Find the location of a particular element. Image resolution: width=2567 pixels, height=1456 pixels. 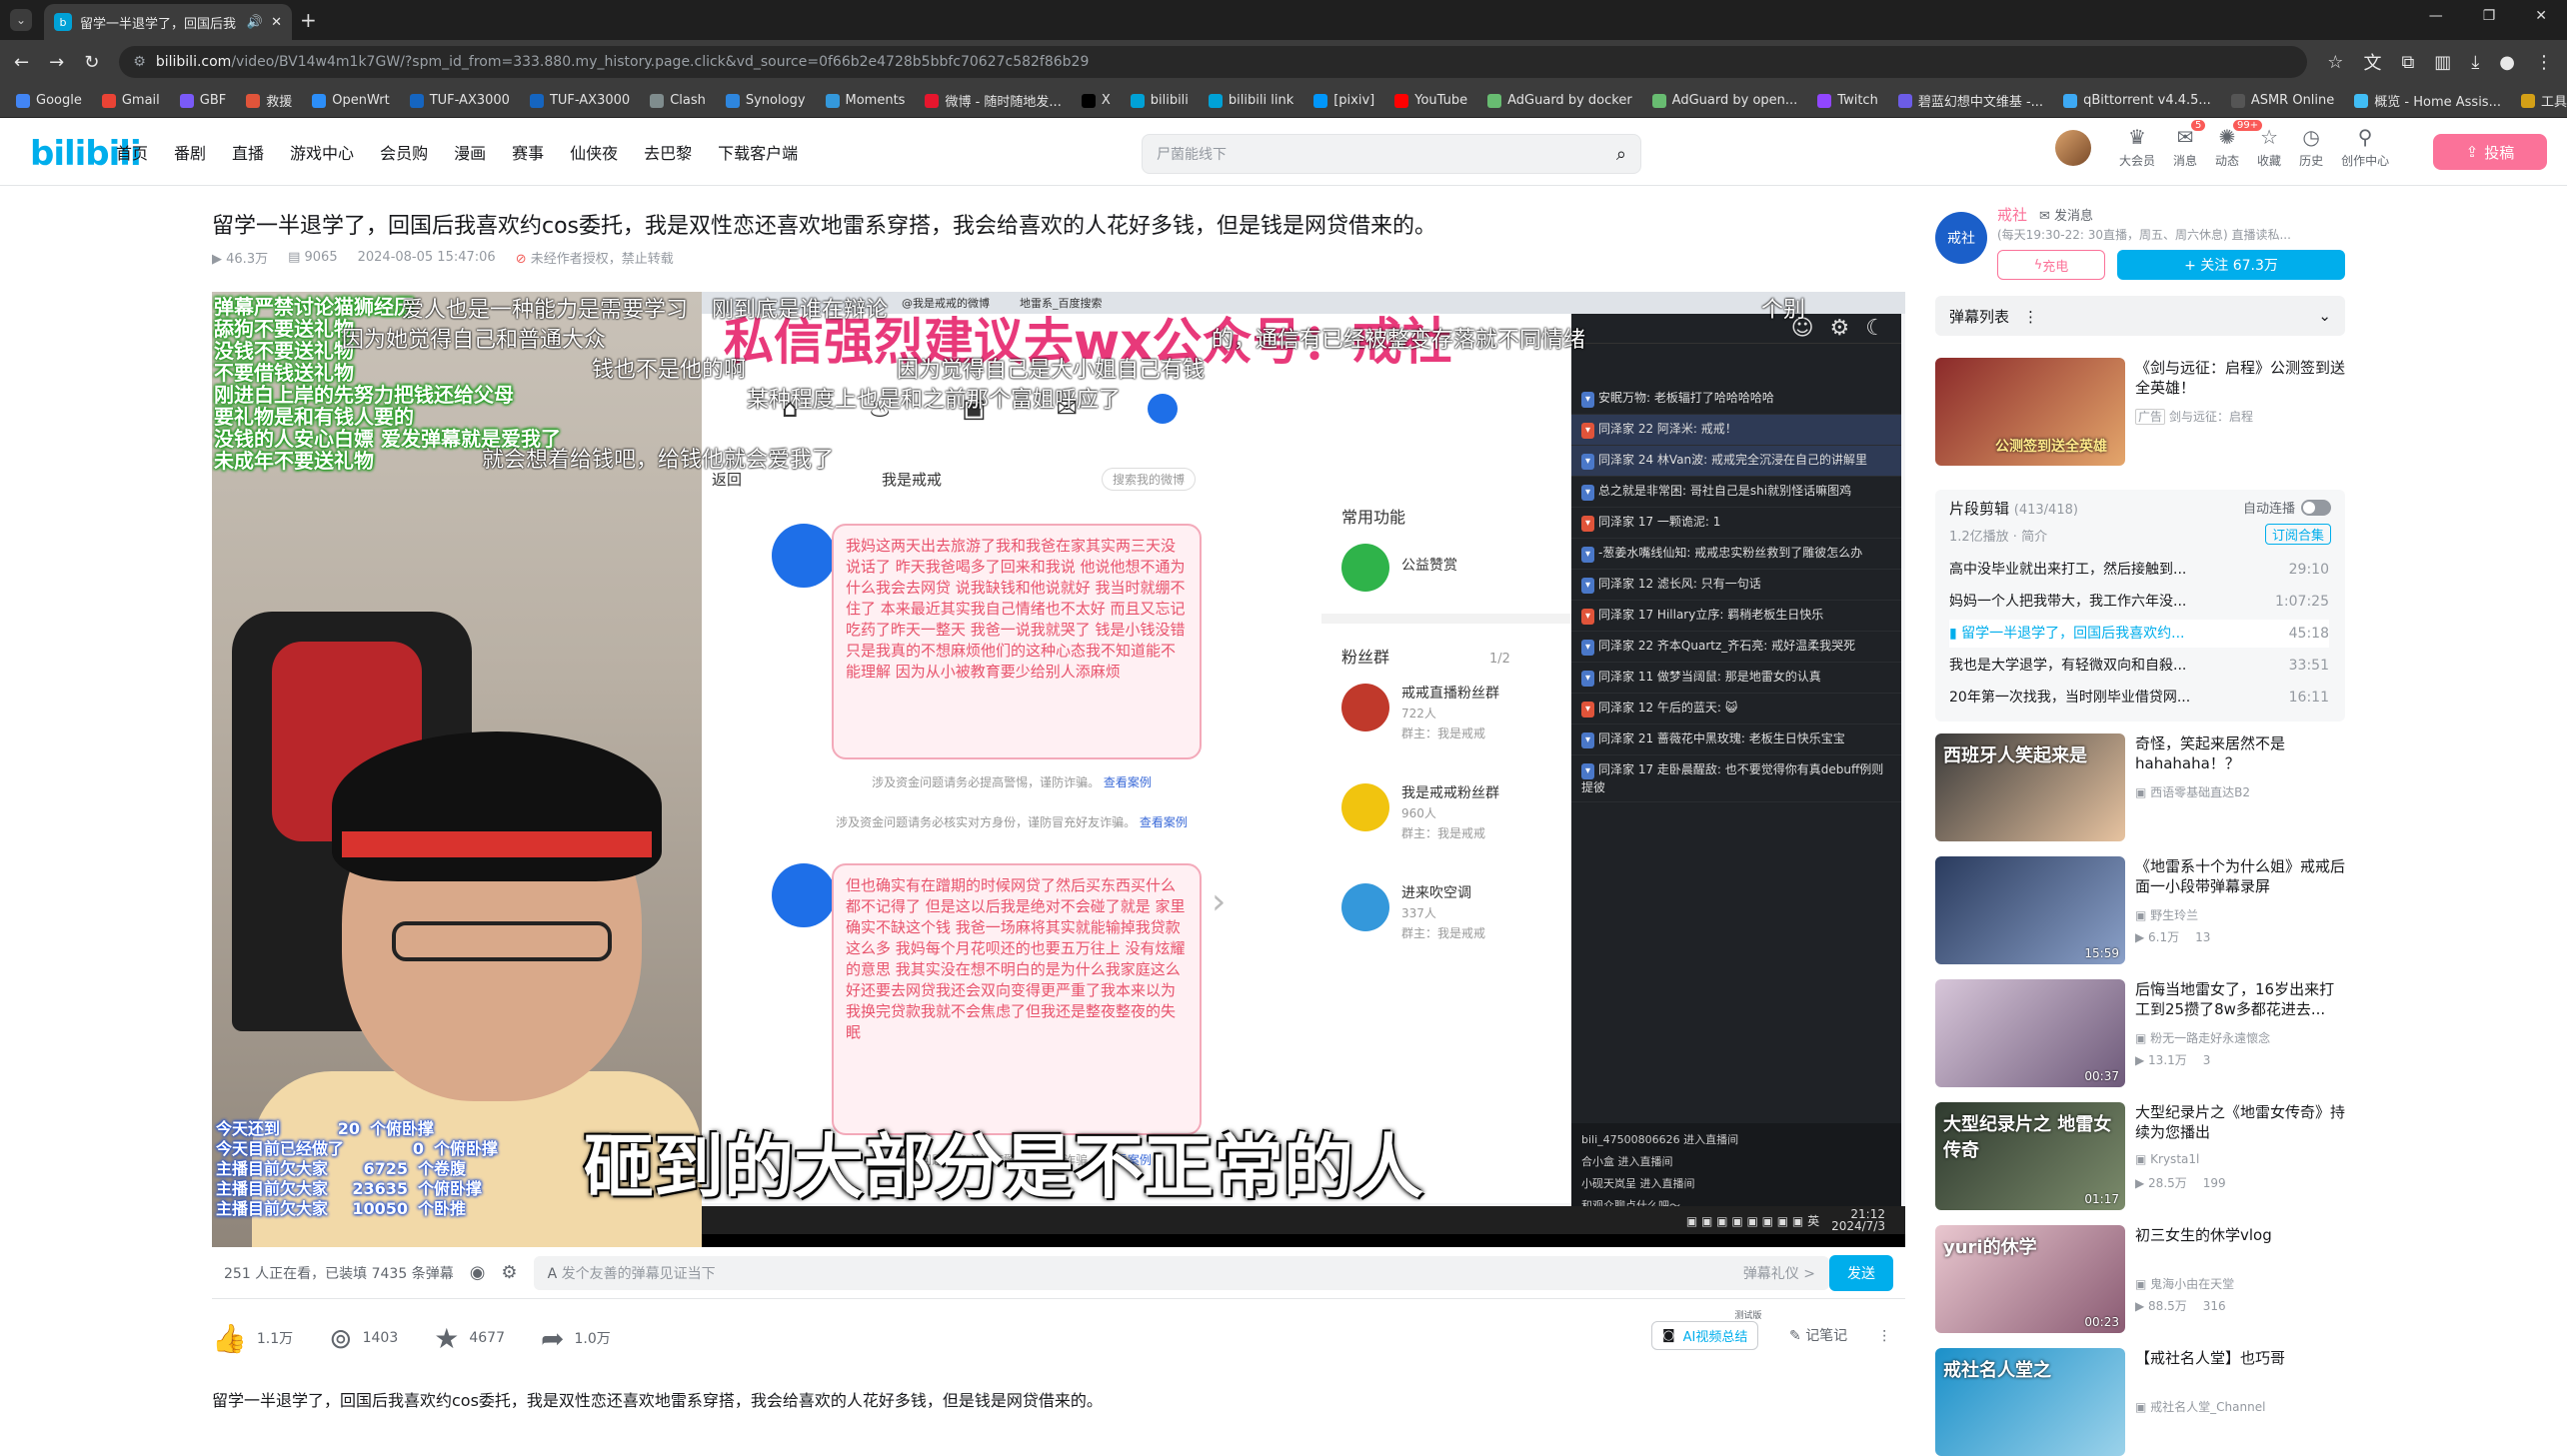

bookmark-item: Moments is located at coordinates (865, 101).